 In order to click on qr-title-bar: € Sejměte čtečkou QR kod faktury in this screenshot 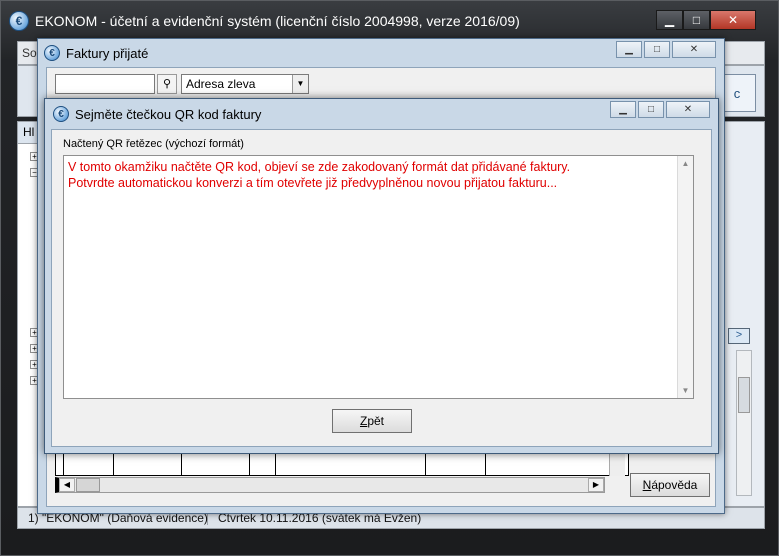, I will do `click(157, 114)`.